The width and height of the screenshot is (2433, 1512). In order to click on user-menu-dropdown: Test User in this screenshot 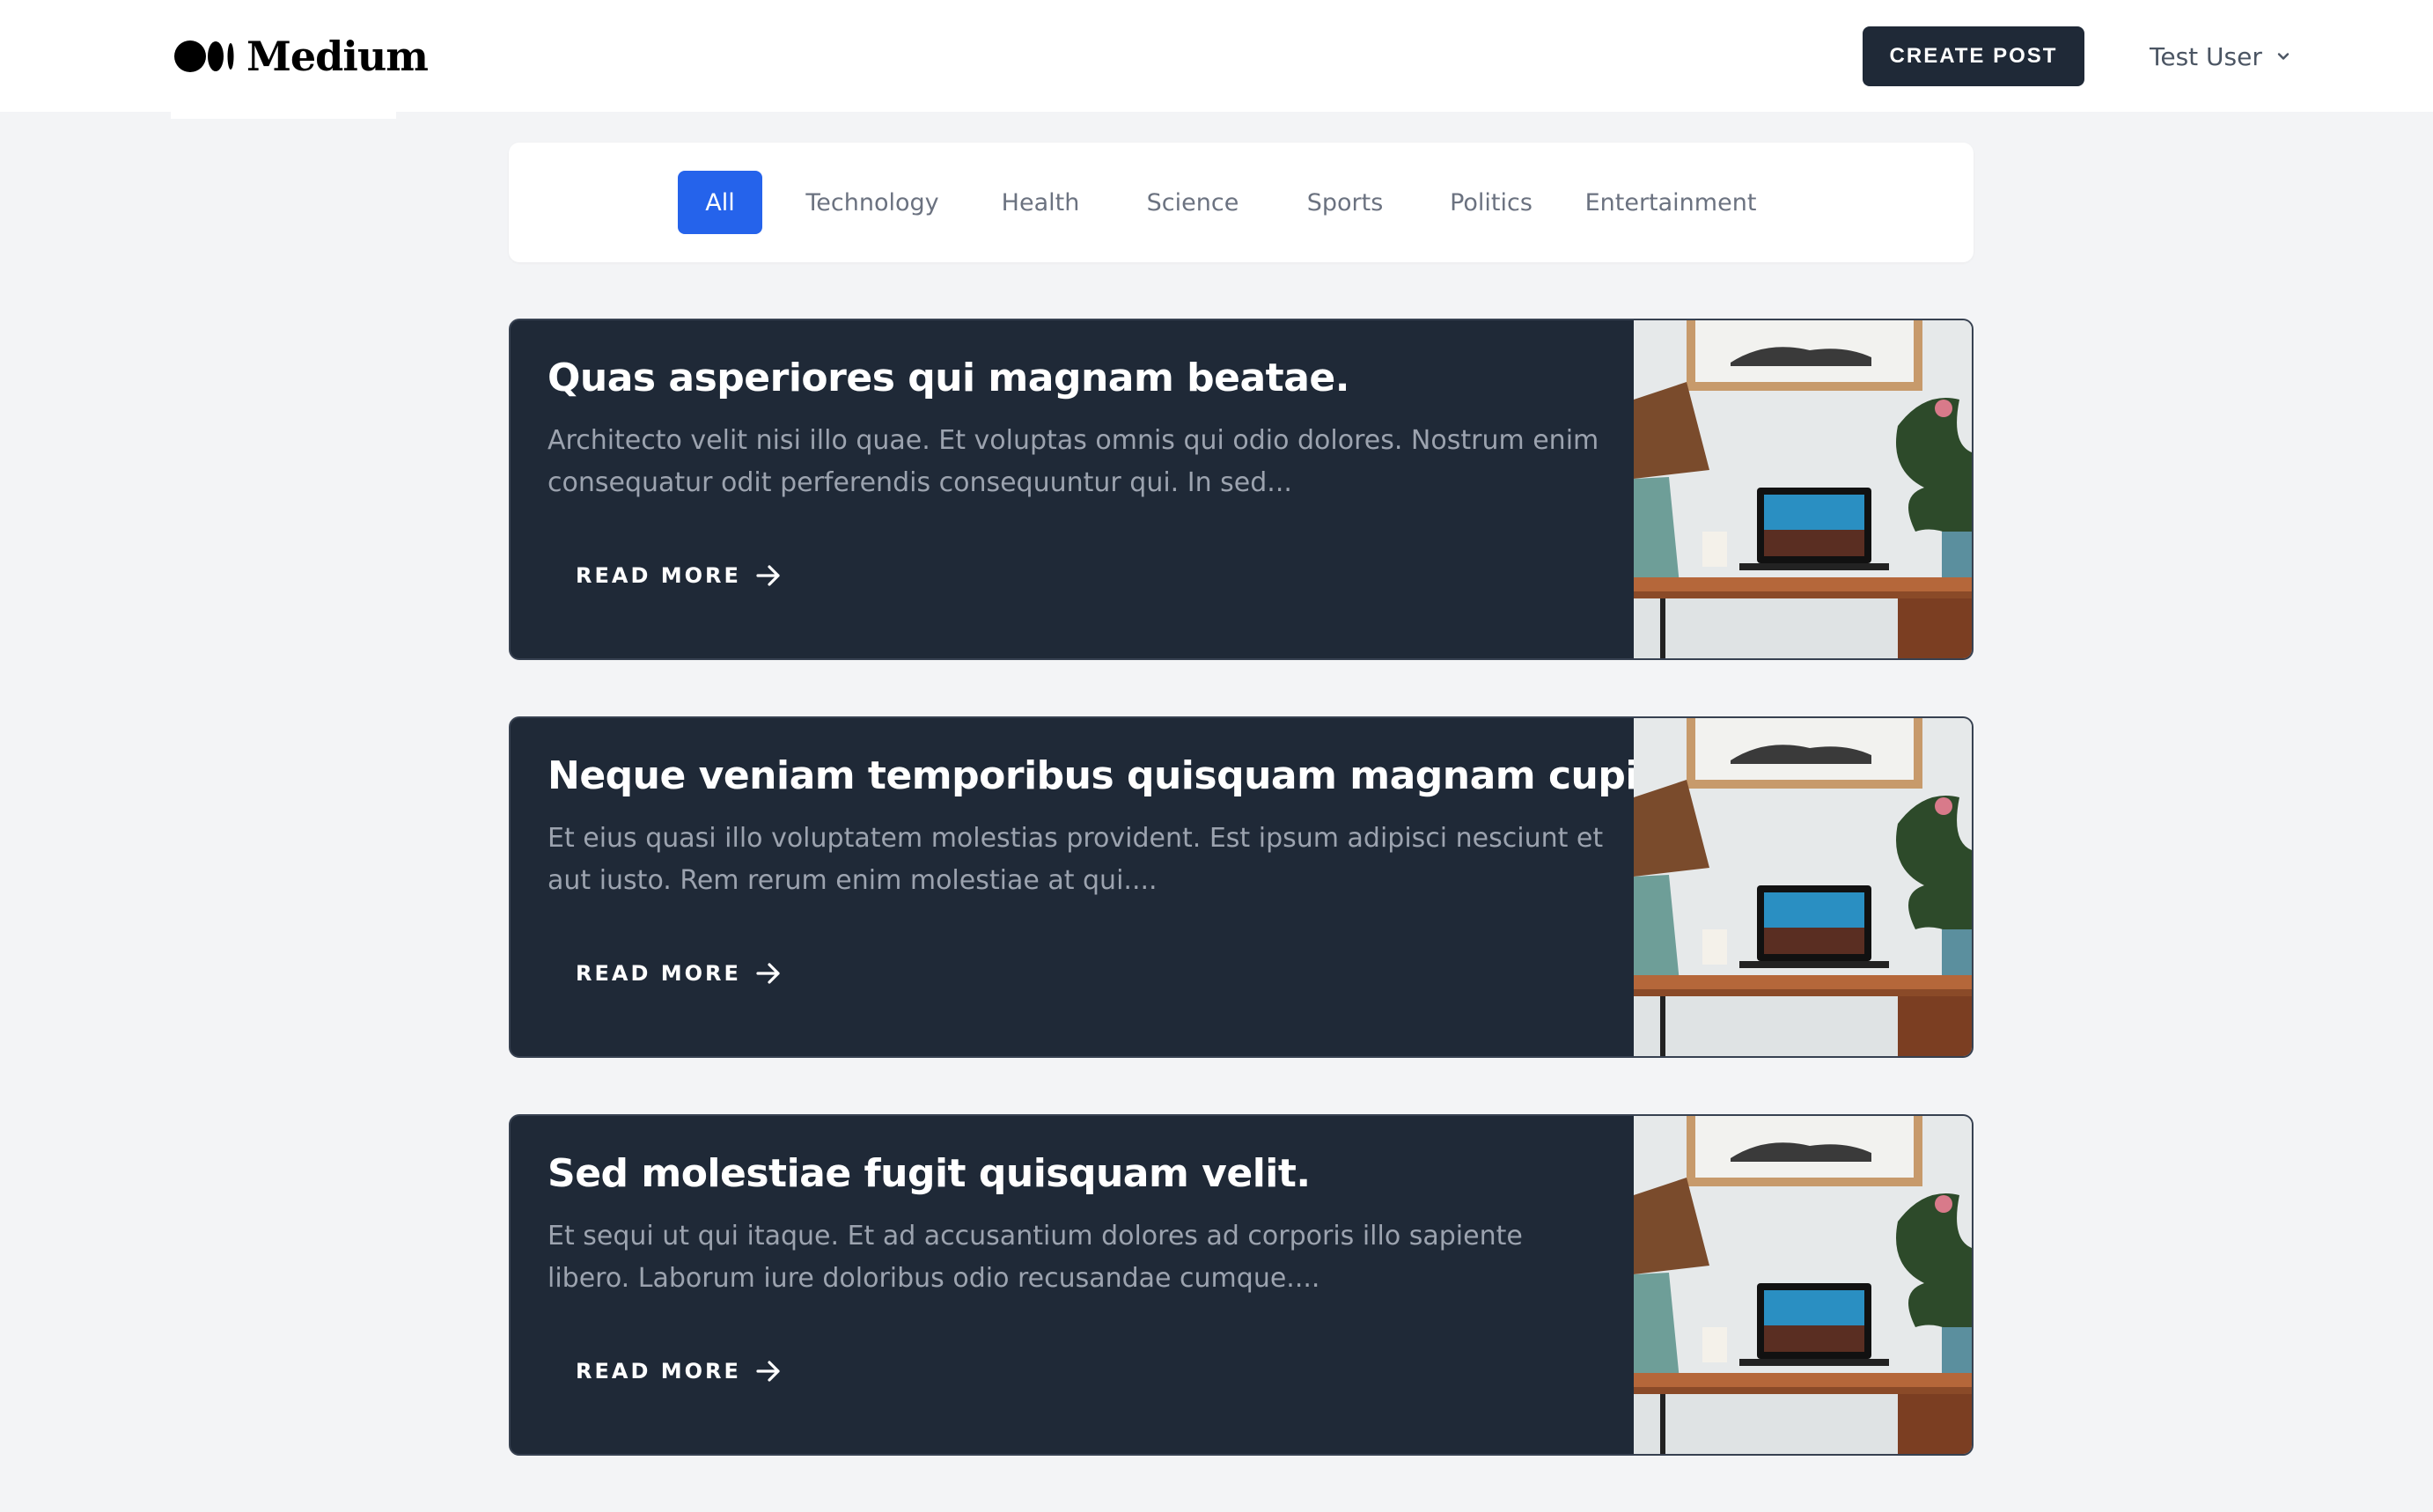, I will do `click(2221, 56)`.